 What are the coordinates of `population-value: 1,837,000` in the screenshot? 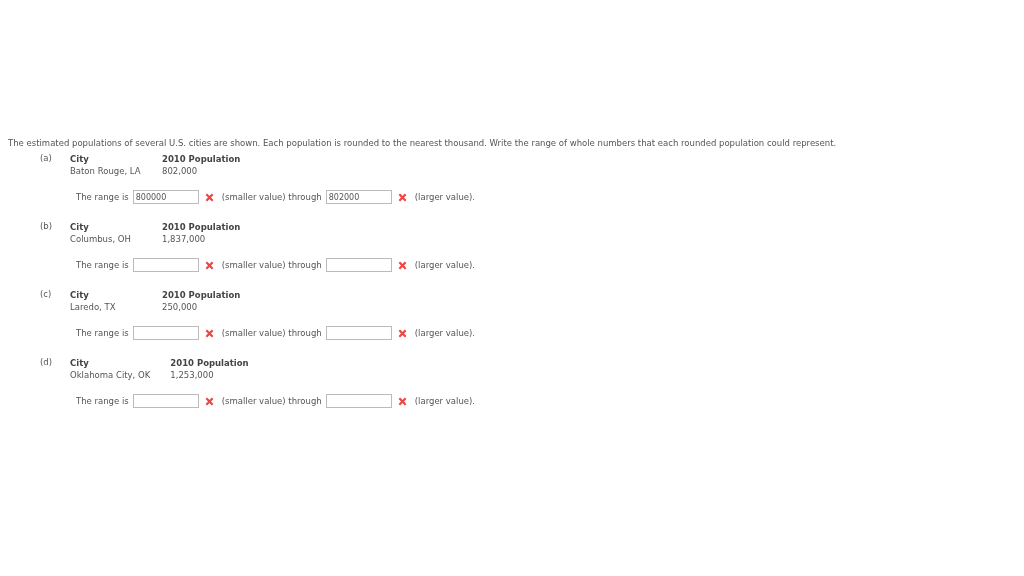 It's located at (184, 239).